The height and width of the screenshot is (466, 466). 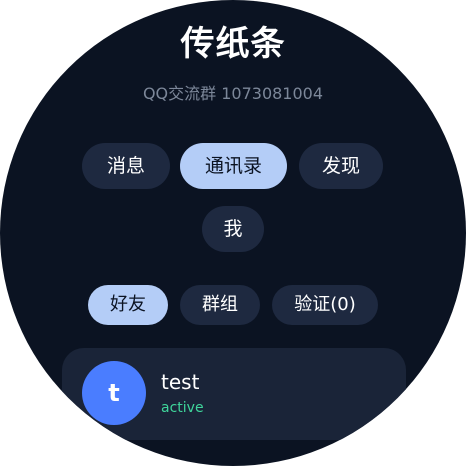 I want to click on tab-me: 我, so click(x=233, y=229).